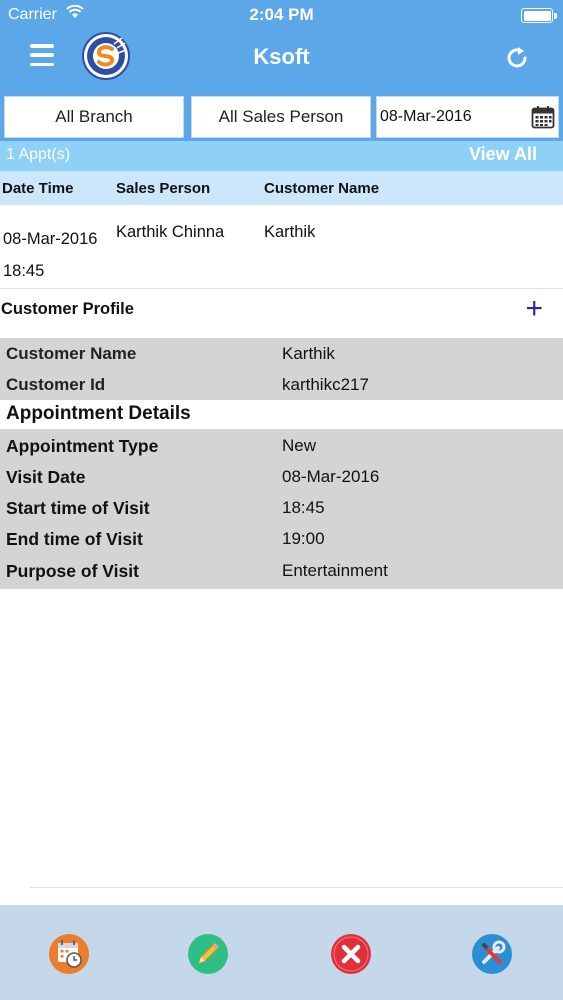  What do you see at coordinates (534, 309) in the screenshot?
I see `add-icon: +` at bounding box center [534, 309].